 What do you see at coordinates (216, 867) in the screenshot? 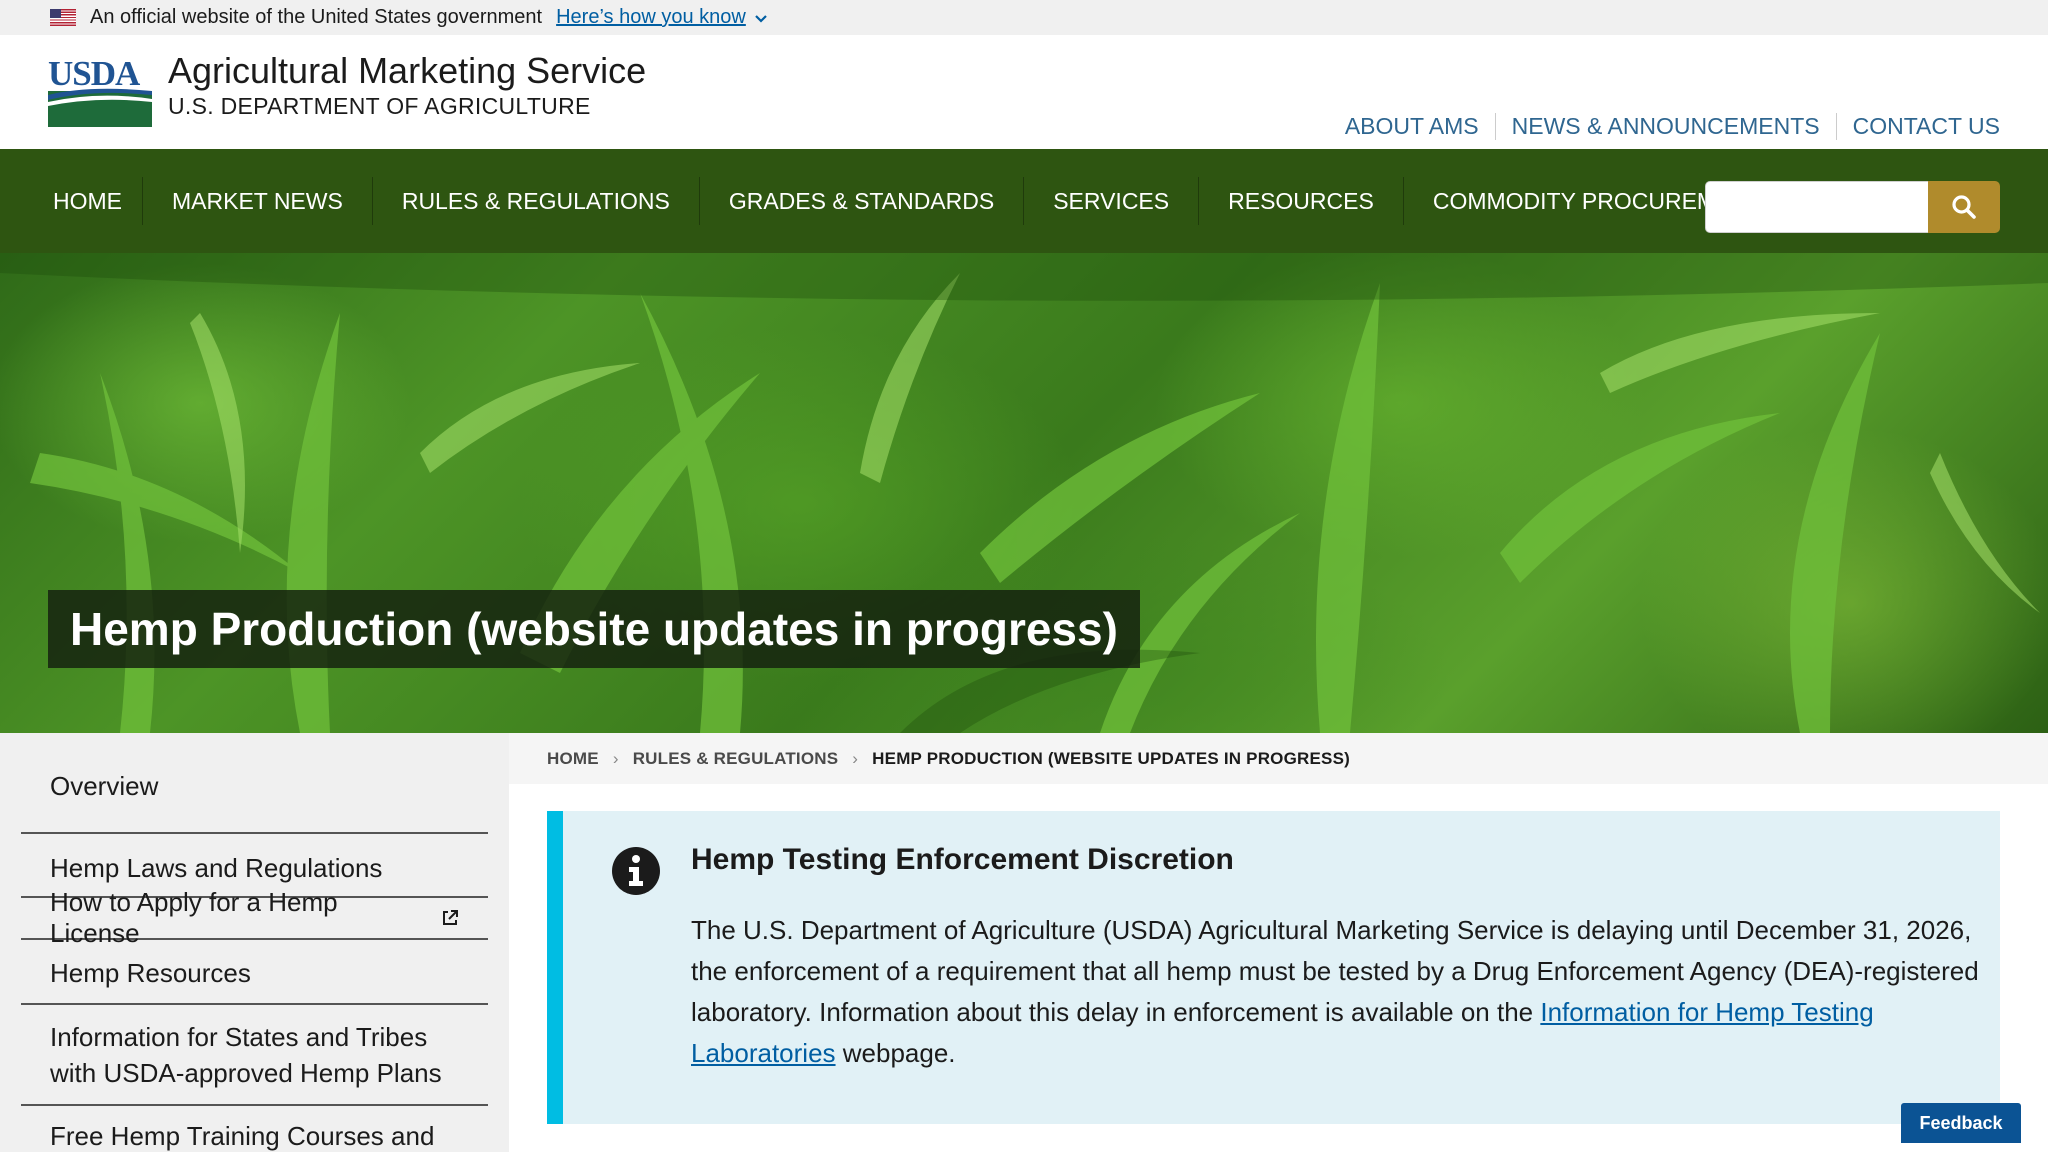
I see `sidebar-item-label: Hemp Laws and Regulations` at bounding box center [216, 867].